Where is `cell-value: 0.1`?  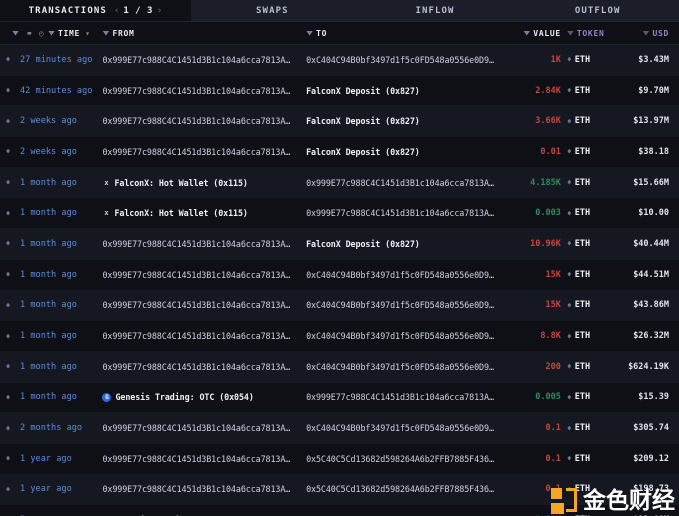
cell-value: 0.1 is located at coordinates (553, 428).